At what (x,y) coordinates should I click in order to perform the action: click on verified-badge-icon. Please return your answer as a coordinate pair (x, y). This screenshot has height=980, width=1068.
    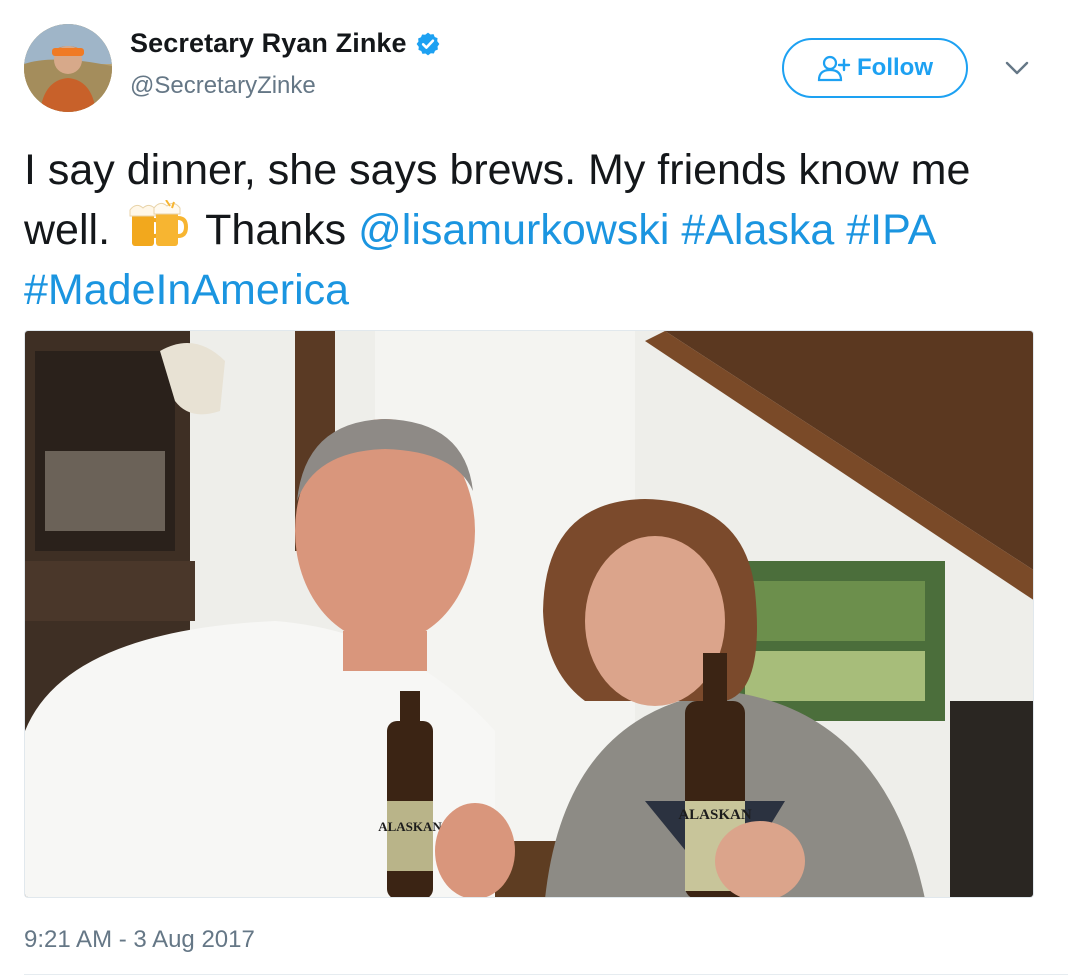
    Looking at the image, I should click on (428, 43).